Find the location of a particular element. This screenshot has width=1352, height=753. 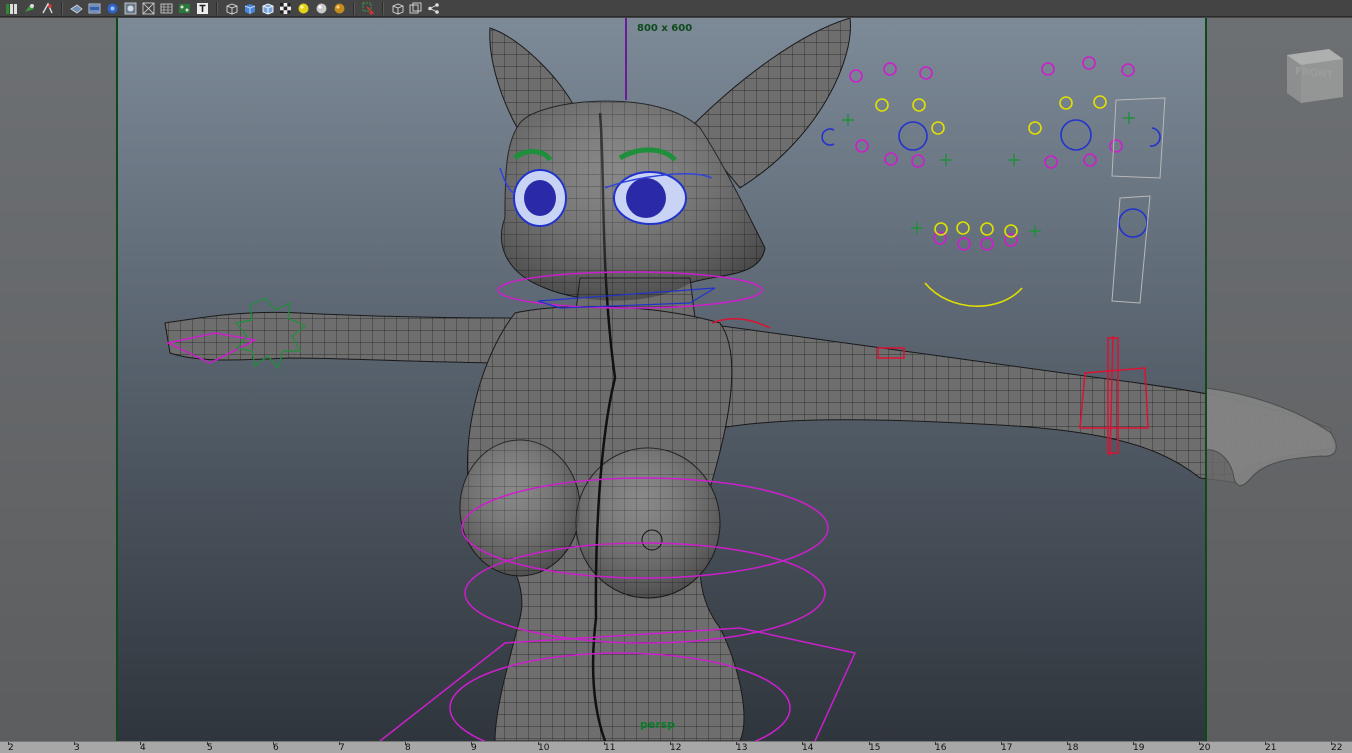

isolate-icon is located at coordinates (184, 8).